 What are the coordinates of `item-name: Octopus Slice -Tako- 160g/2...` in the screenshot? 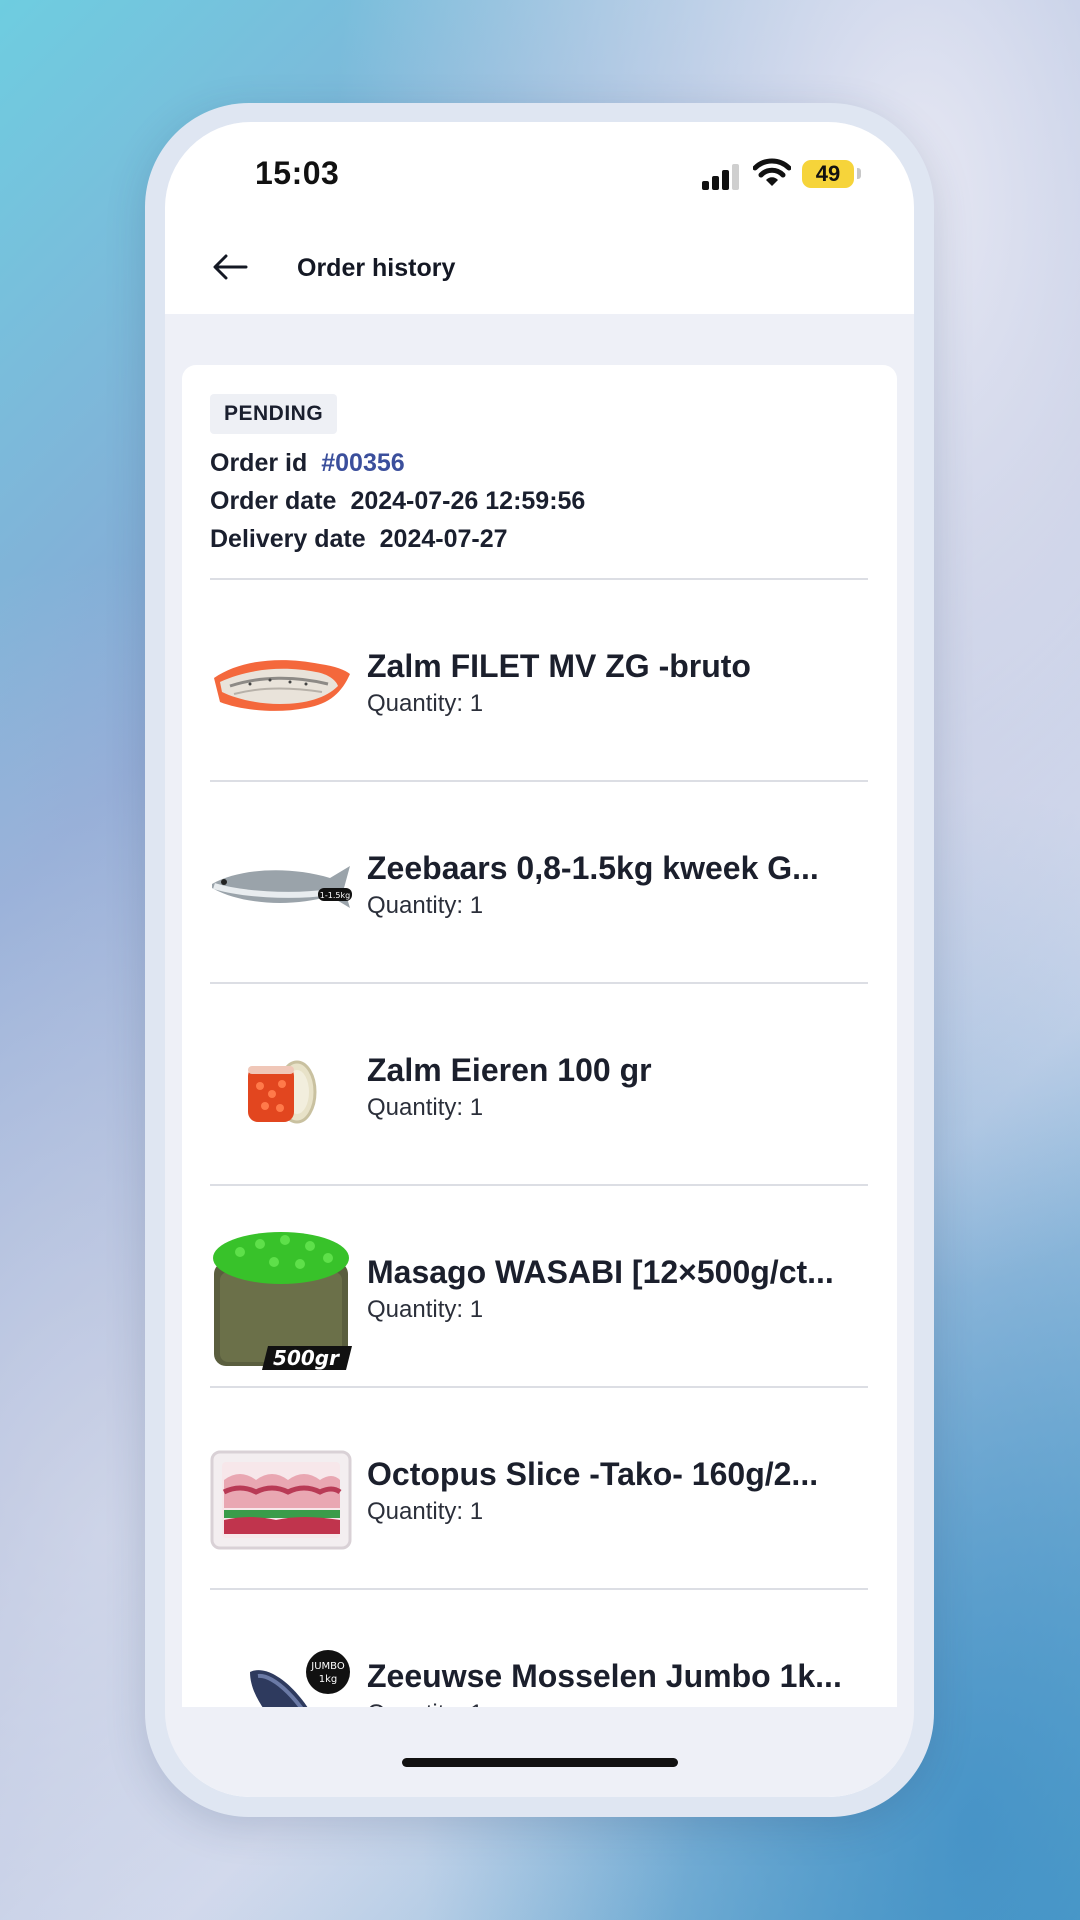 It's located at (593, 1474).